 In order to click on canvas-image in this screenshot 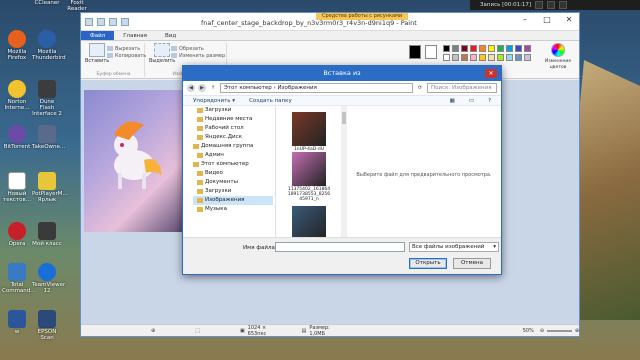, I will do `click(134, 161)`.